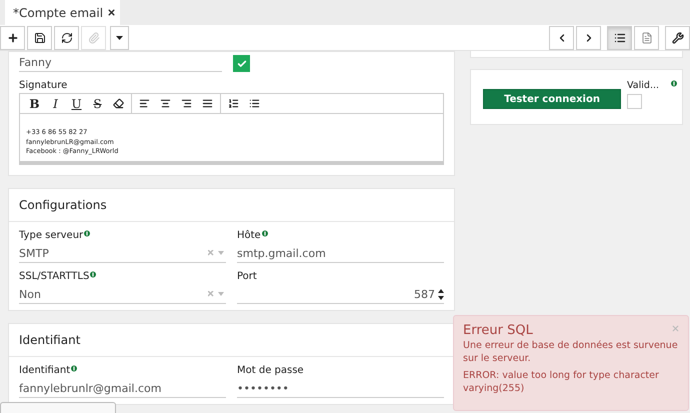  I want to click on info-icon, so click(674, 83).